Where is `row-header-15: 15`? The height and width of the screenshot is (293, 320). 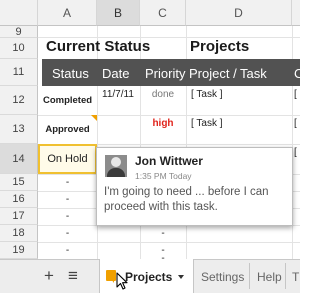
row-header-15: 15 is located at coordinates (19, 182).